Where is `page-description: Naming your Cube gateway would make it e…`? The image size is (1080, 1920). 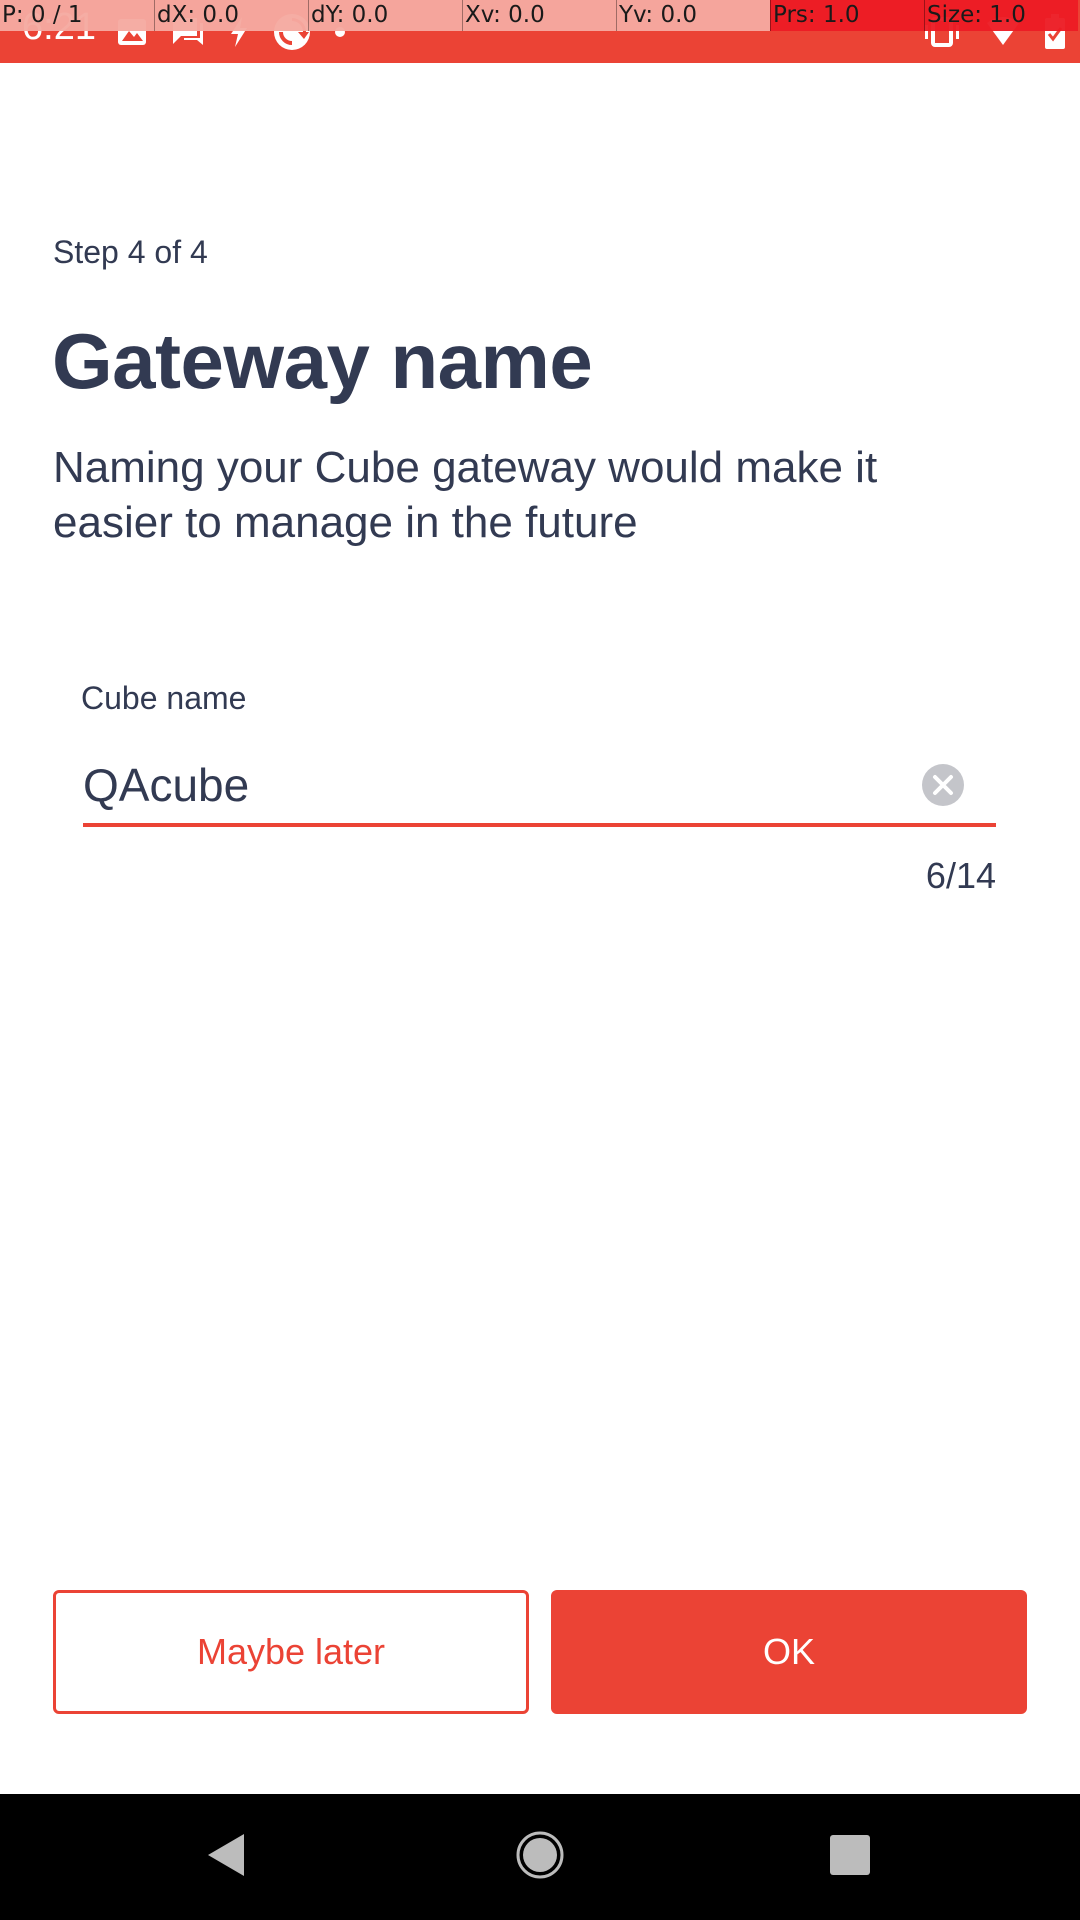
page-description: Naming your Cube gateway would make it e… is located at coordinates (465, 495).